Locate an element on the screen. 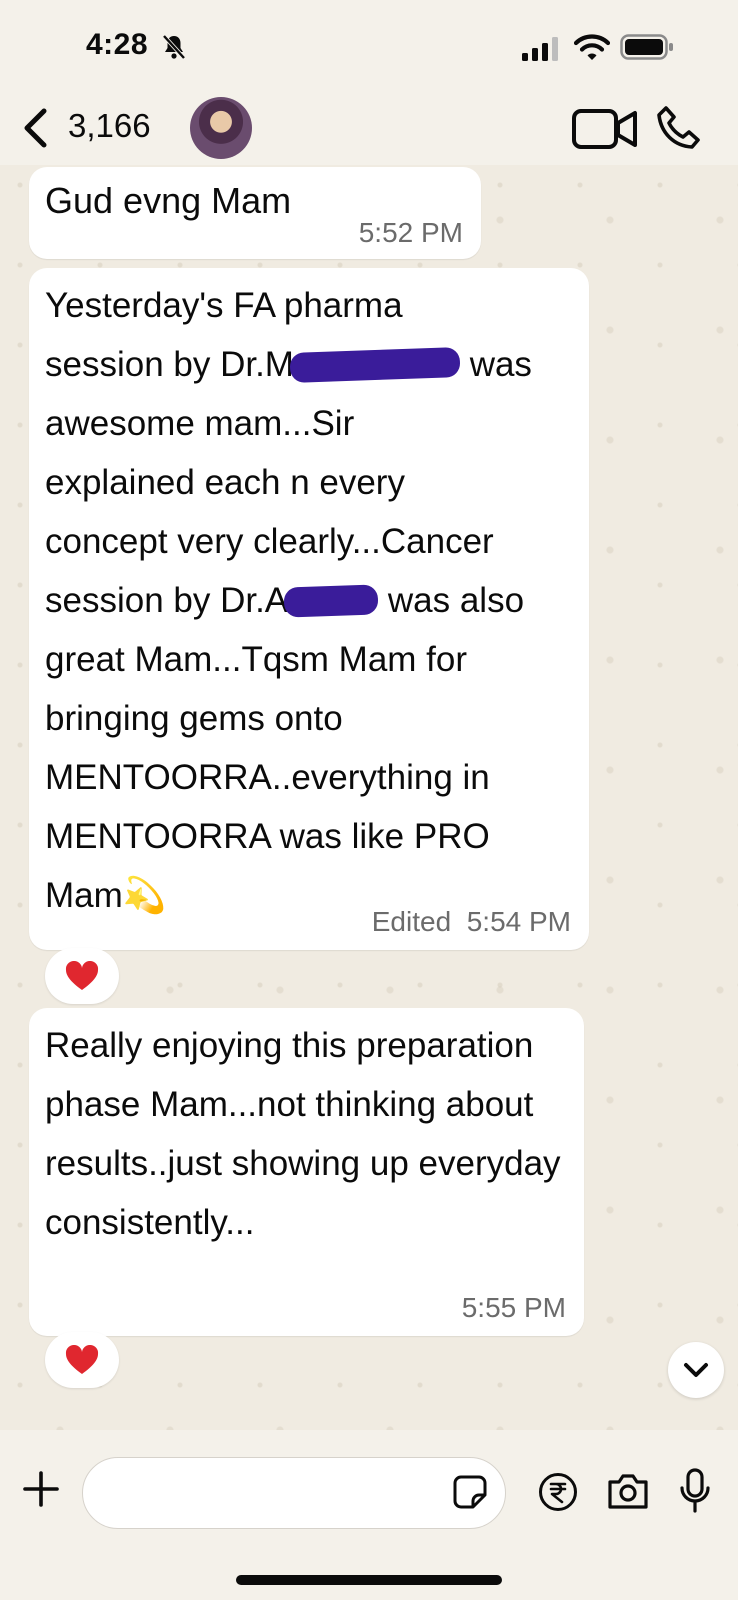  home-indicator is located at coordinates (369, 1580).